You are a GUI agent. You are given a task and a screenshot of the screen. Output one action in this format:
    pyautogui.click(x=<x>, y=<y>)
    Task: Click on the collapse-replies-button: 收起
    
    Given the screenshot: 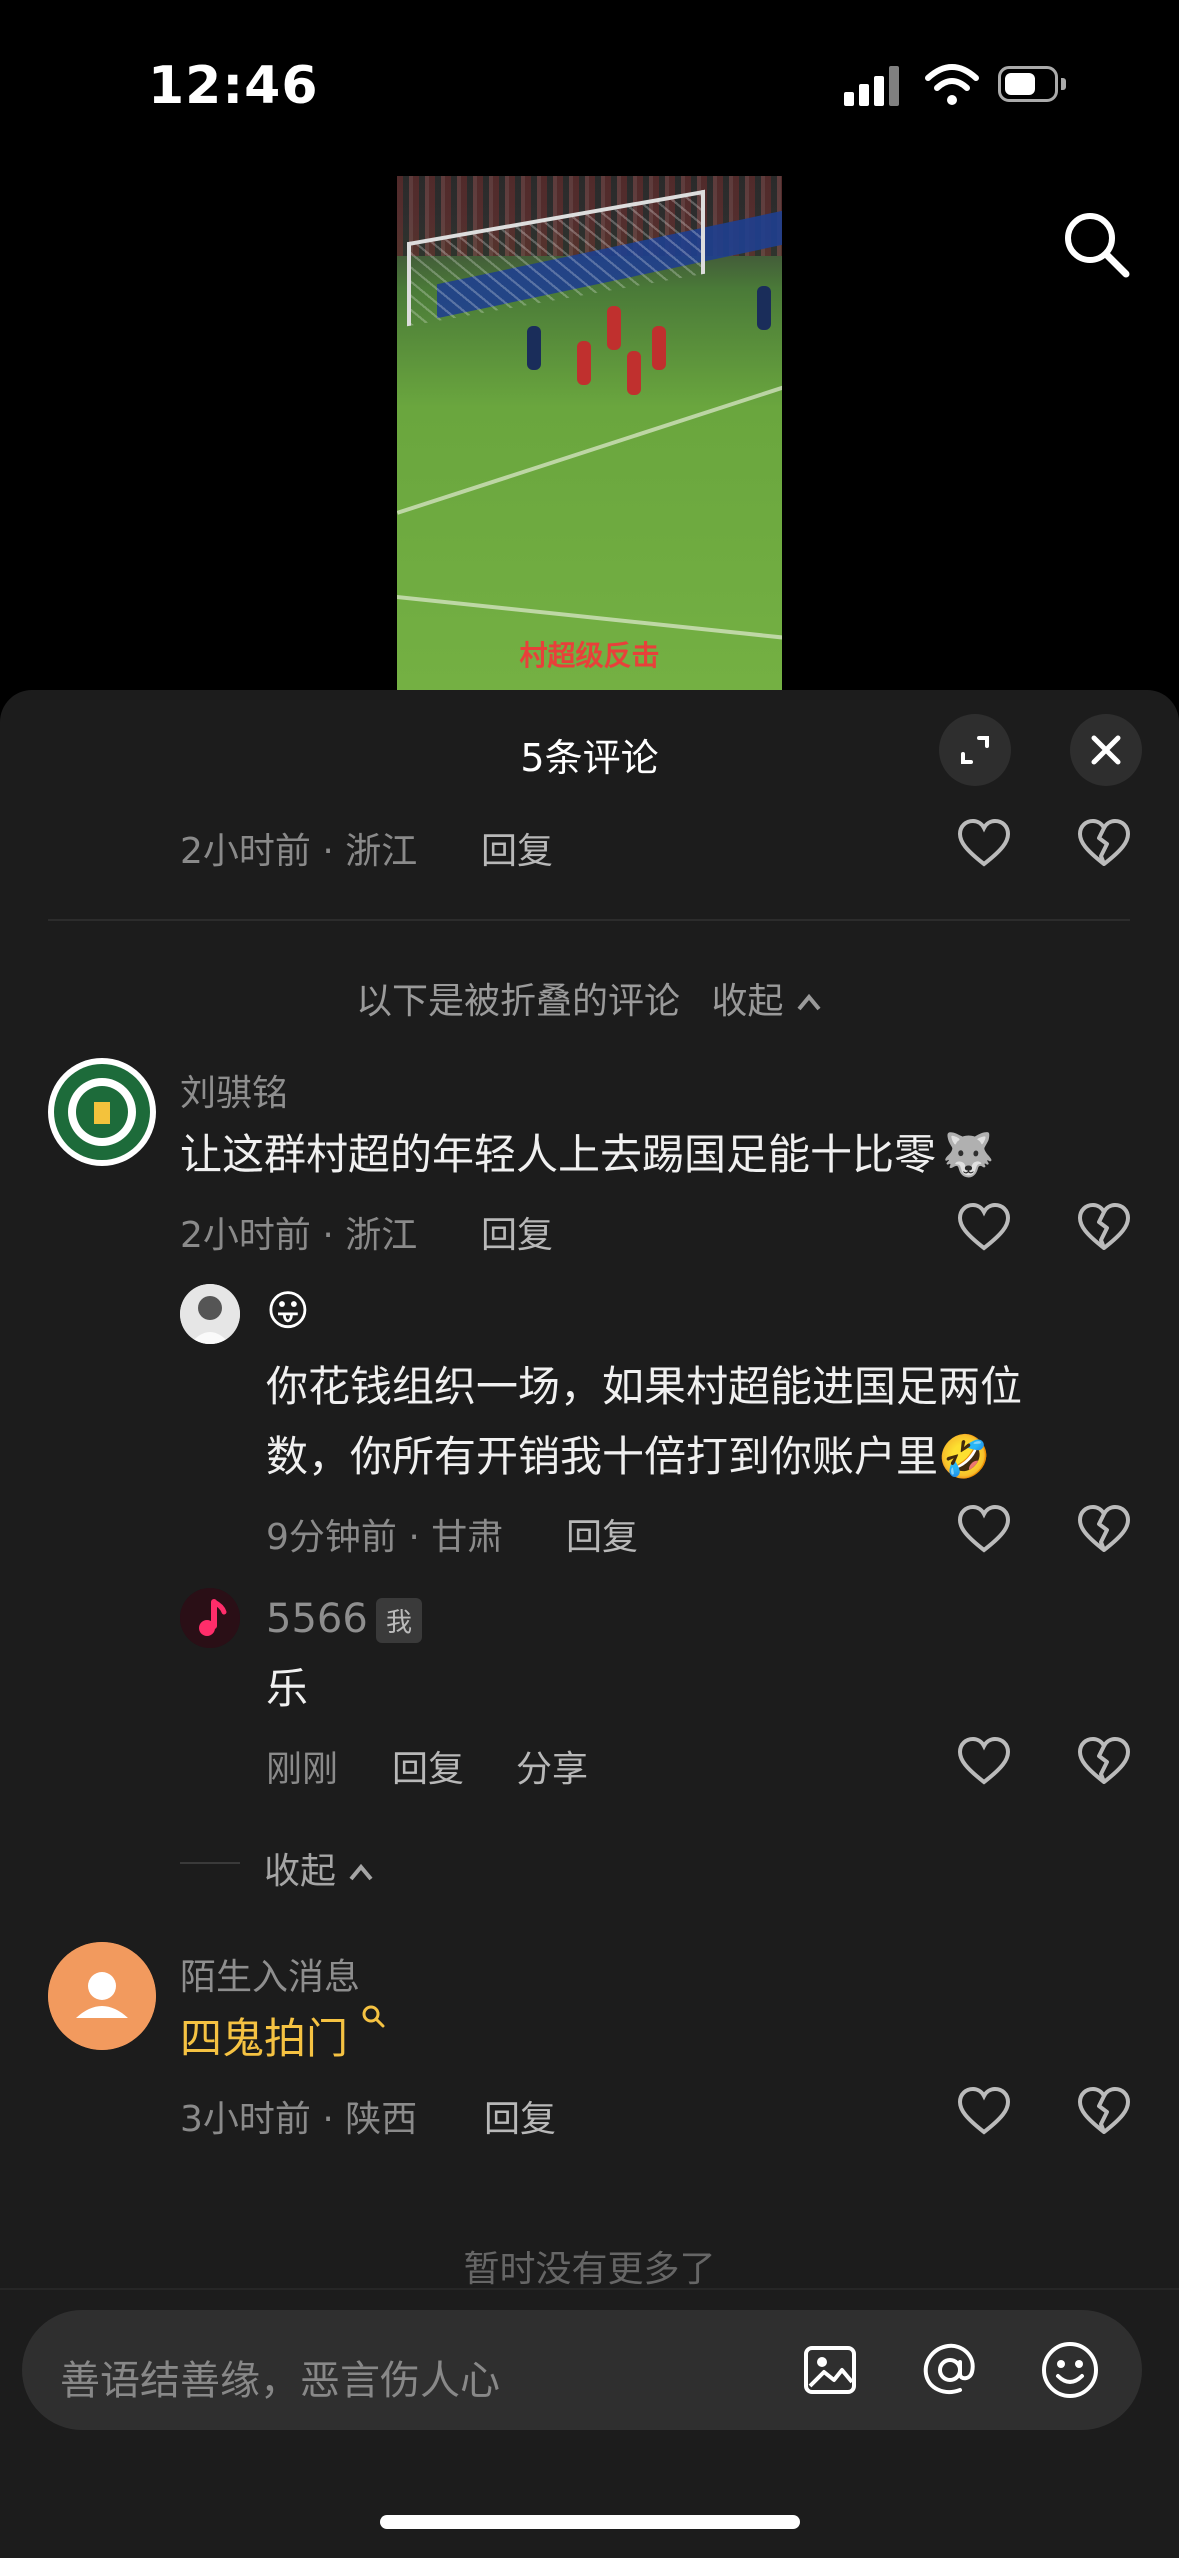 What is the action you would take?
    pyautogui.click(x=319, y=1868)
    